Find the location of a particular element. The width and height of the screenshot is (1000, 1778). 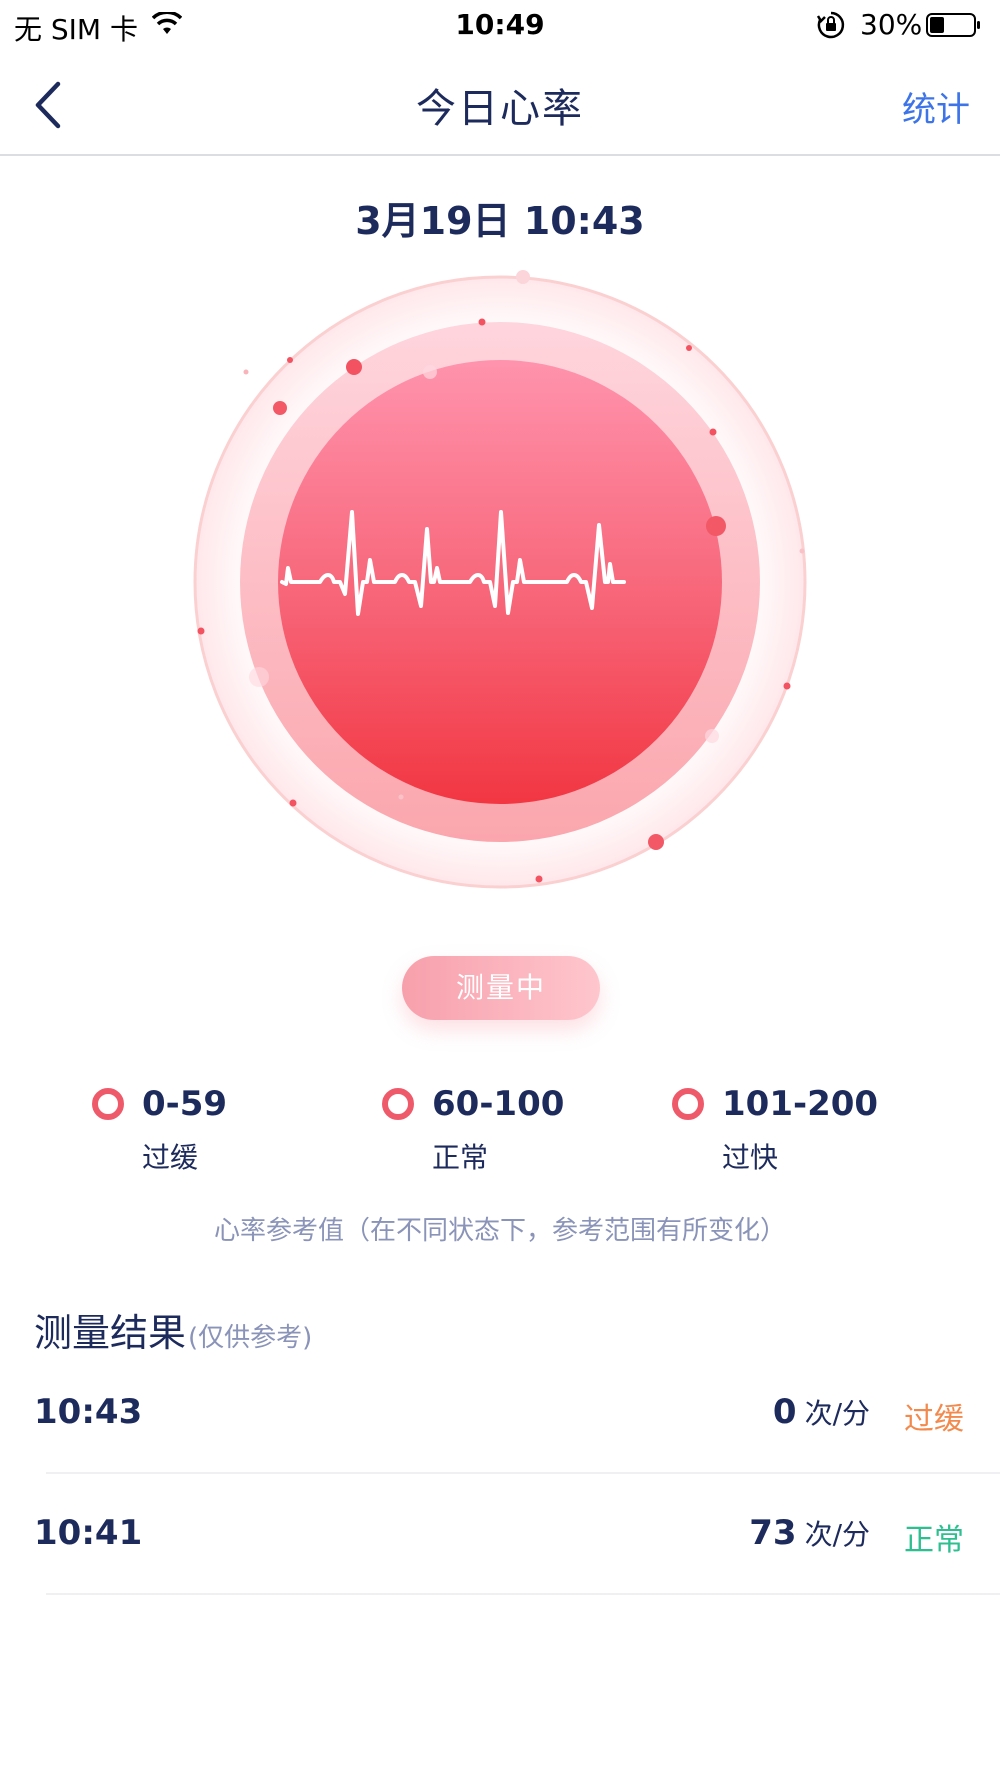

range-value: 101-200 is located at coordinates (800, 1104).